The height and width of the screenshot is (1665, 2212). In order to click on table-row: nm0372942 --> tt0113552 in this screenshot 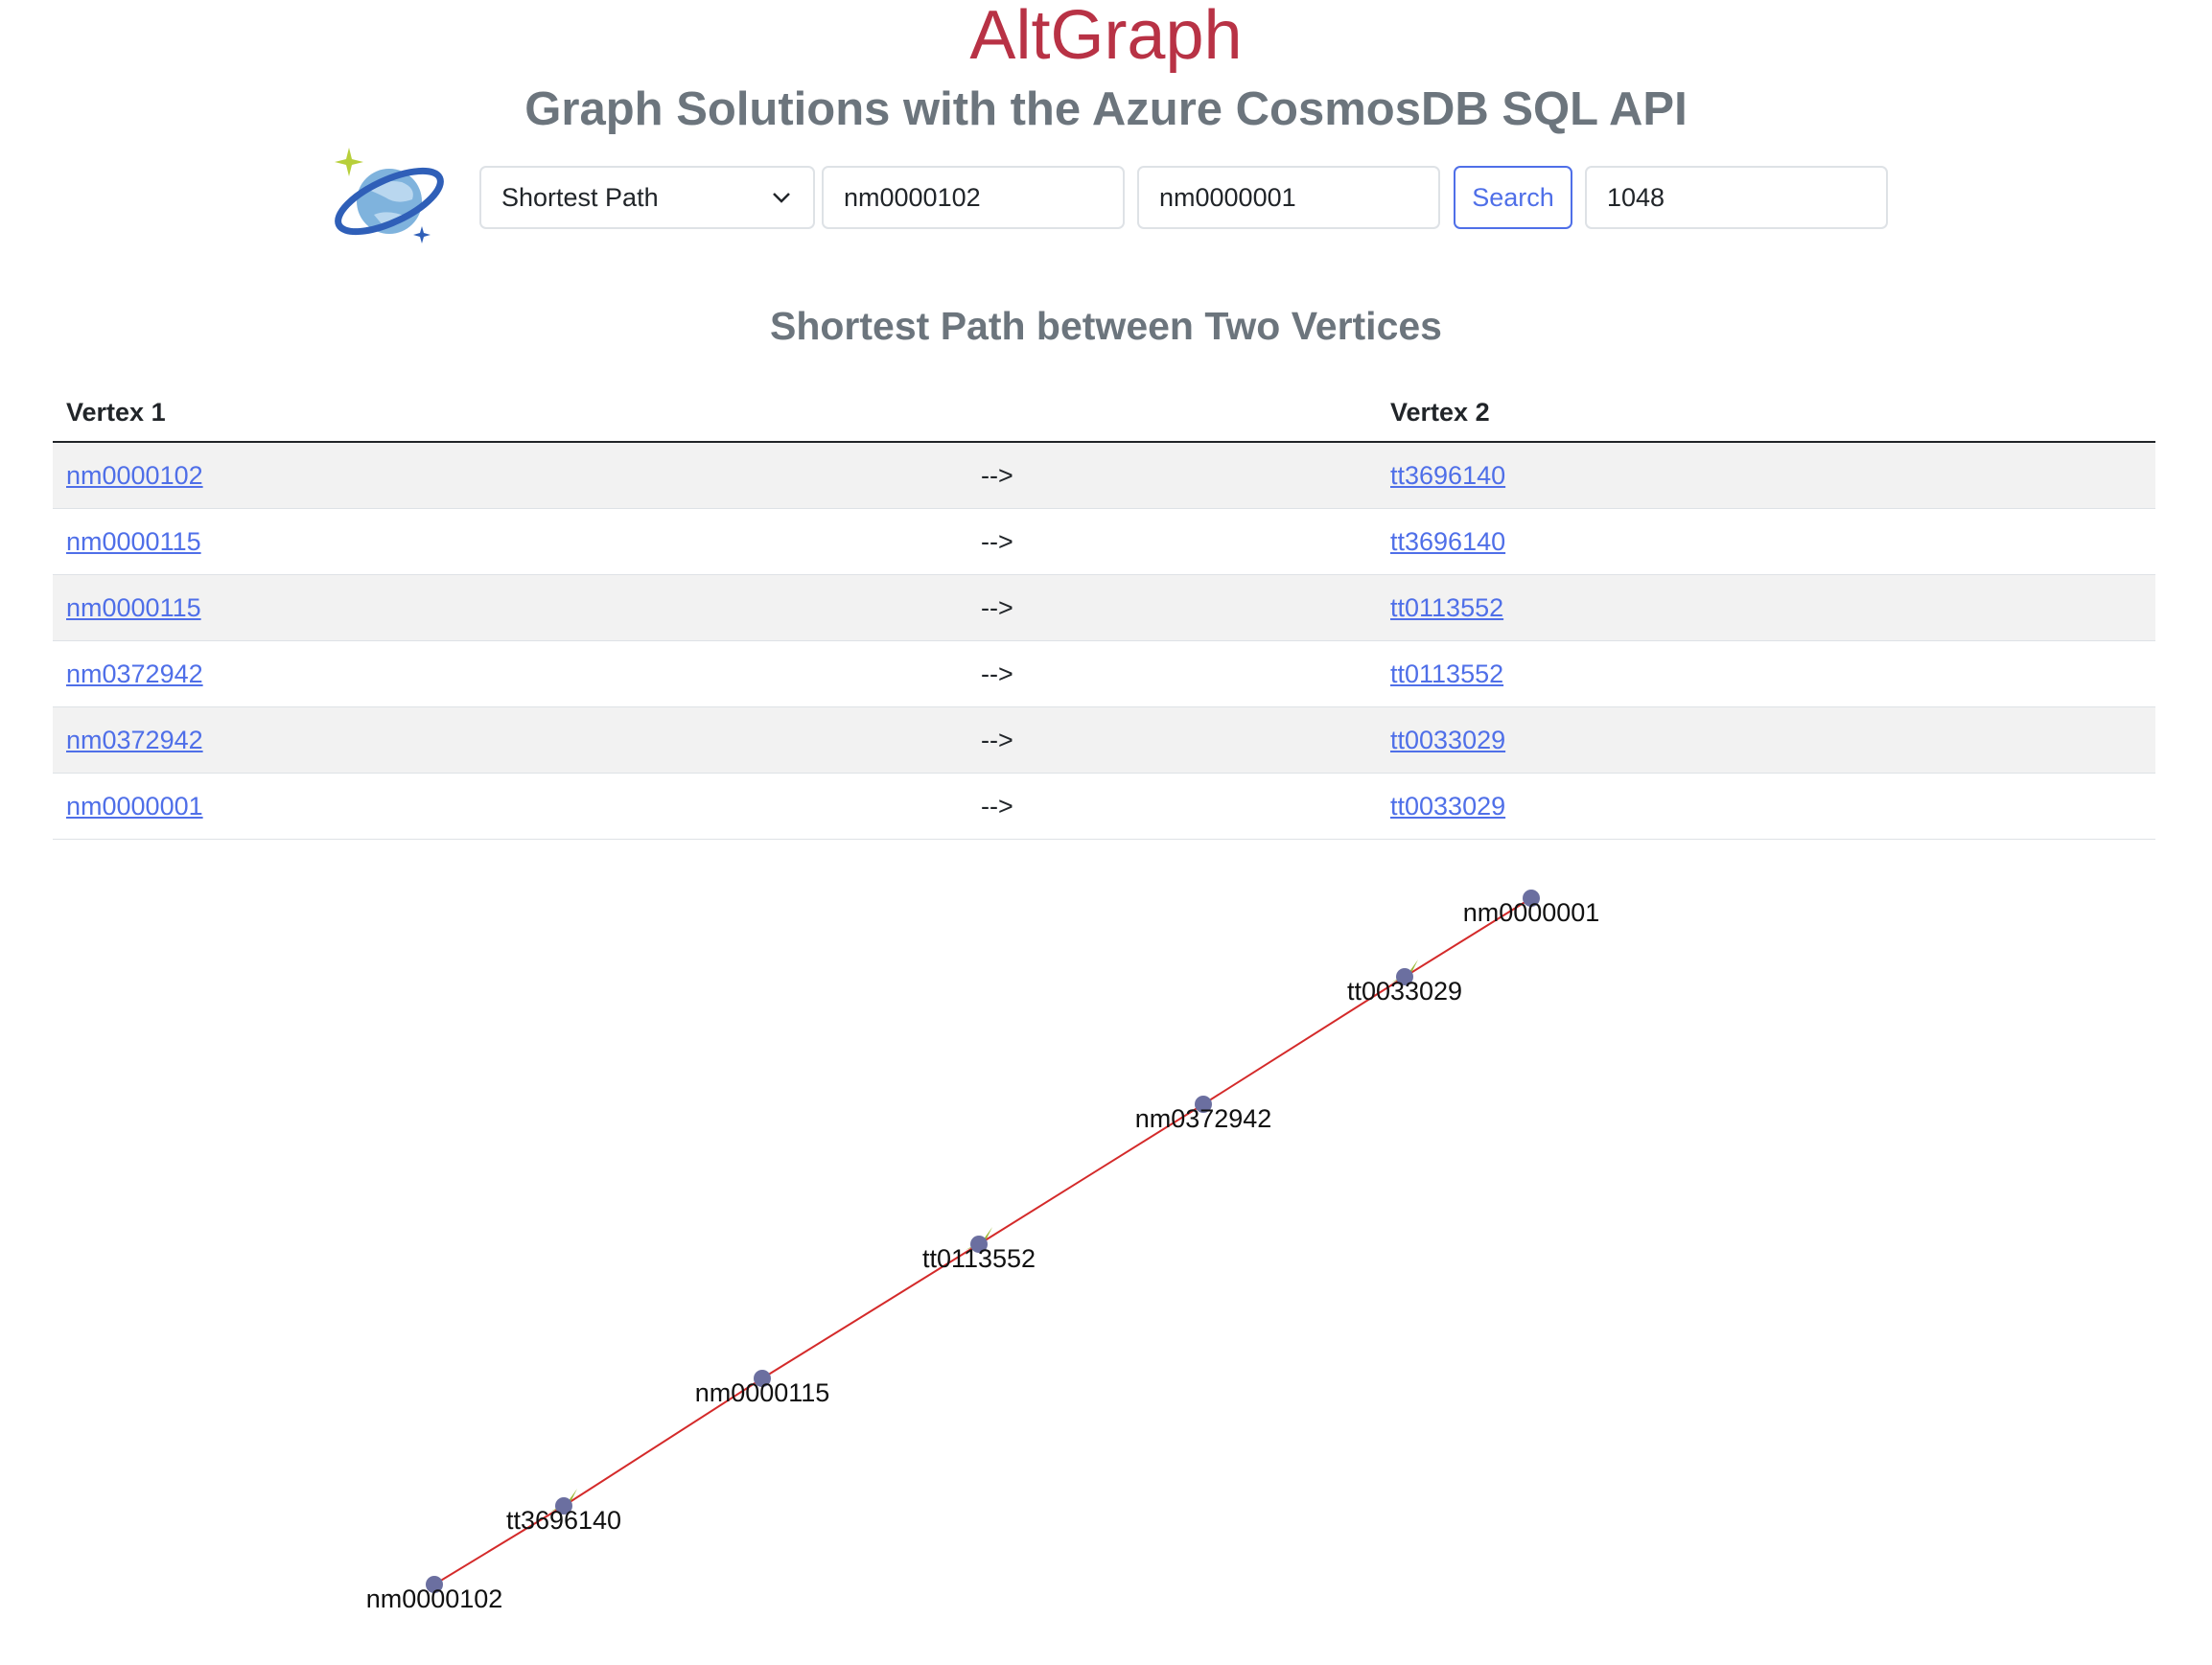, I will do `click(1104, 673)`.